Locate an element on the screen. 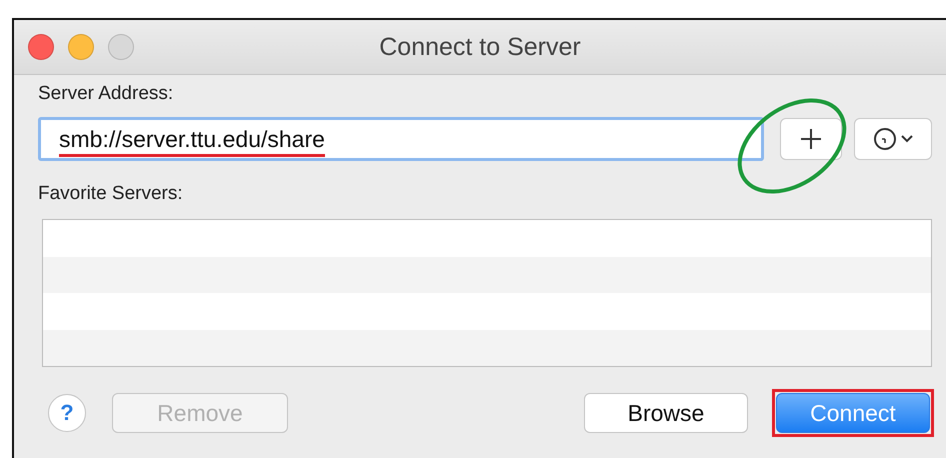 The width and height of the screenshot is (946, 458). chevron-icon is located at coordinates (907, 139).